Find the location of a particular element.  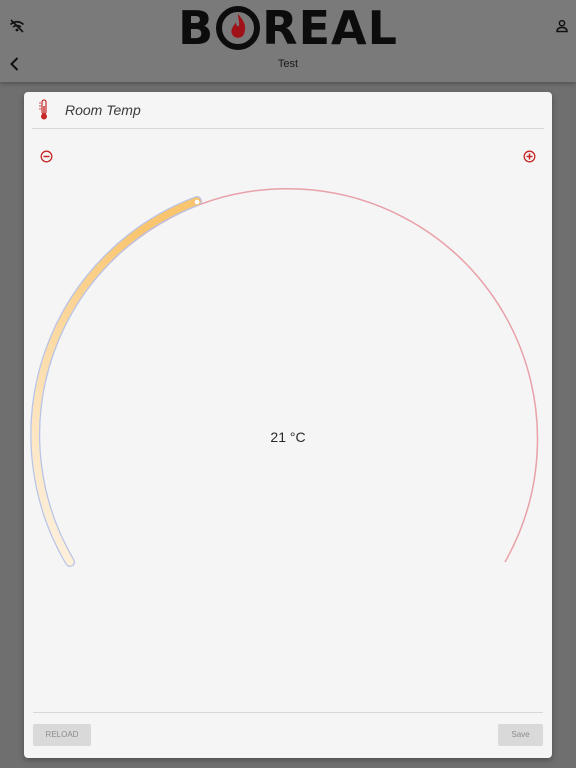

boreal-logo: B REAL is located at coordinates (287, 28).